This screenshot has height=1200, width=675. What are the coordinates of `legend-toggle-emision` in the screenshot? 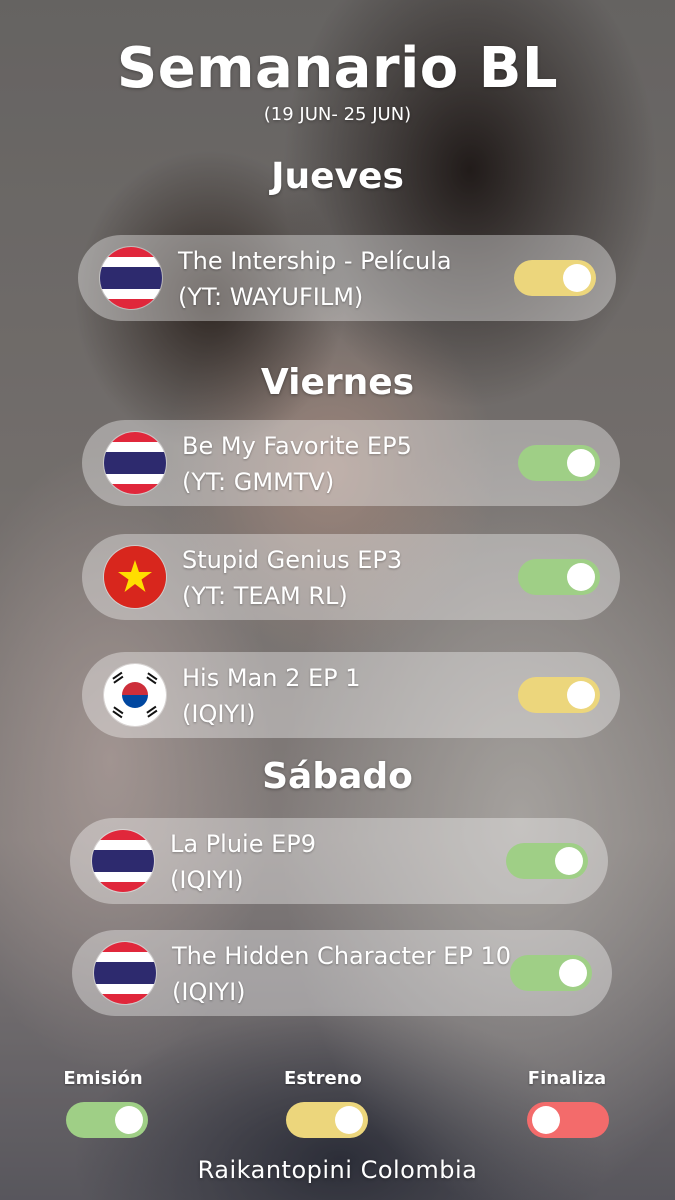 It's located at (107, 1120).